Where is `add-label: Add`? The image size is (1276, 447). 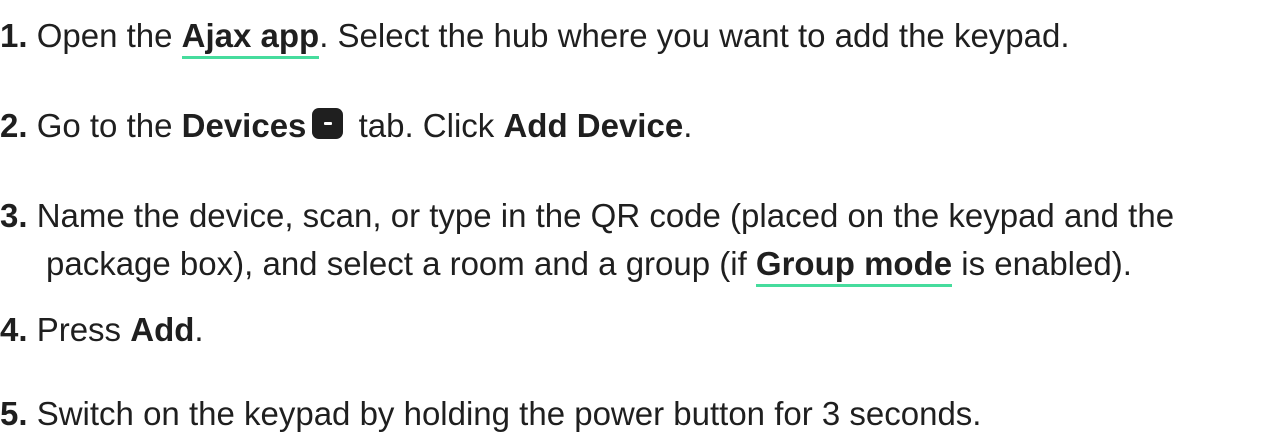 add-label: Add is located at coordinates (162, 329).